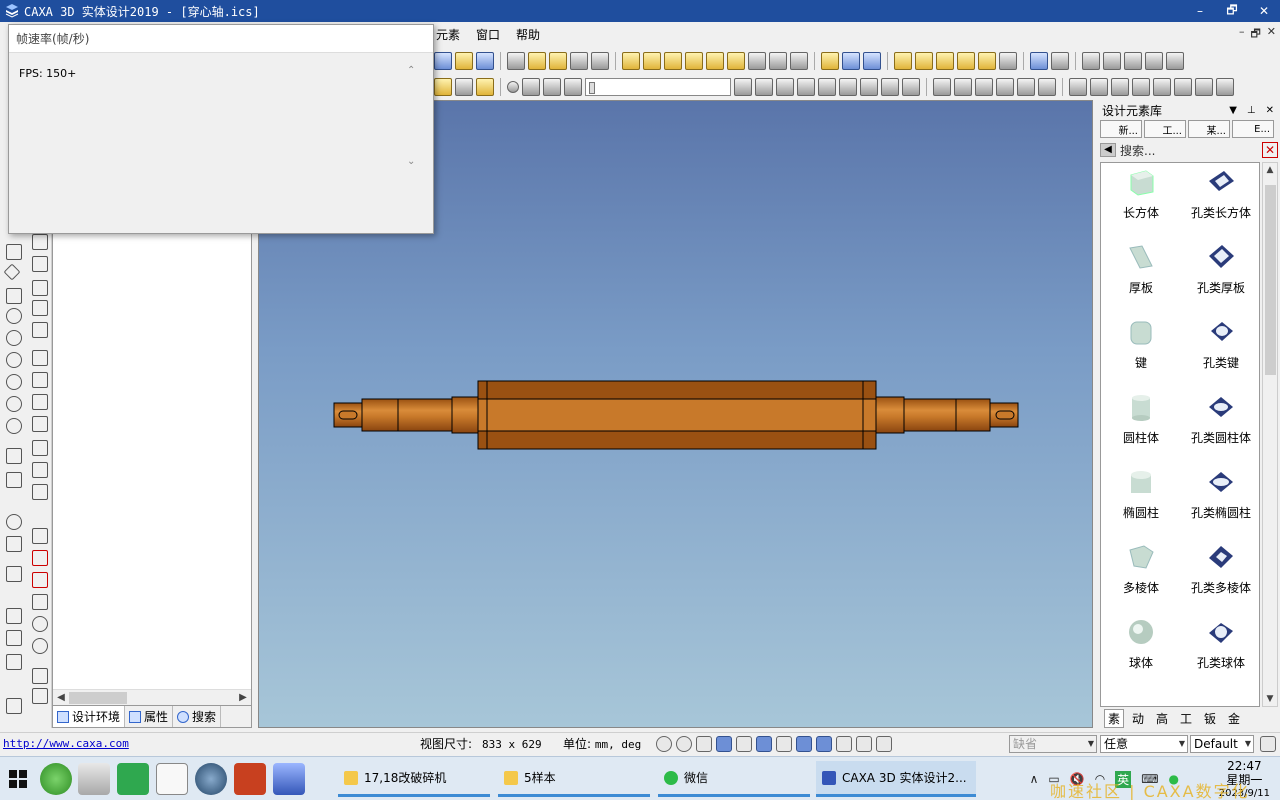 This screenshot has width=1280, height=800. I want to click on library-bottom-tab: 素, so click(1114, 718).